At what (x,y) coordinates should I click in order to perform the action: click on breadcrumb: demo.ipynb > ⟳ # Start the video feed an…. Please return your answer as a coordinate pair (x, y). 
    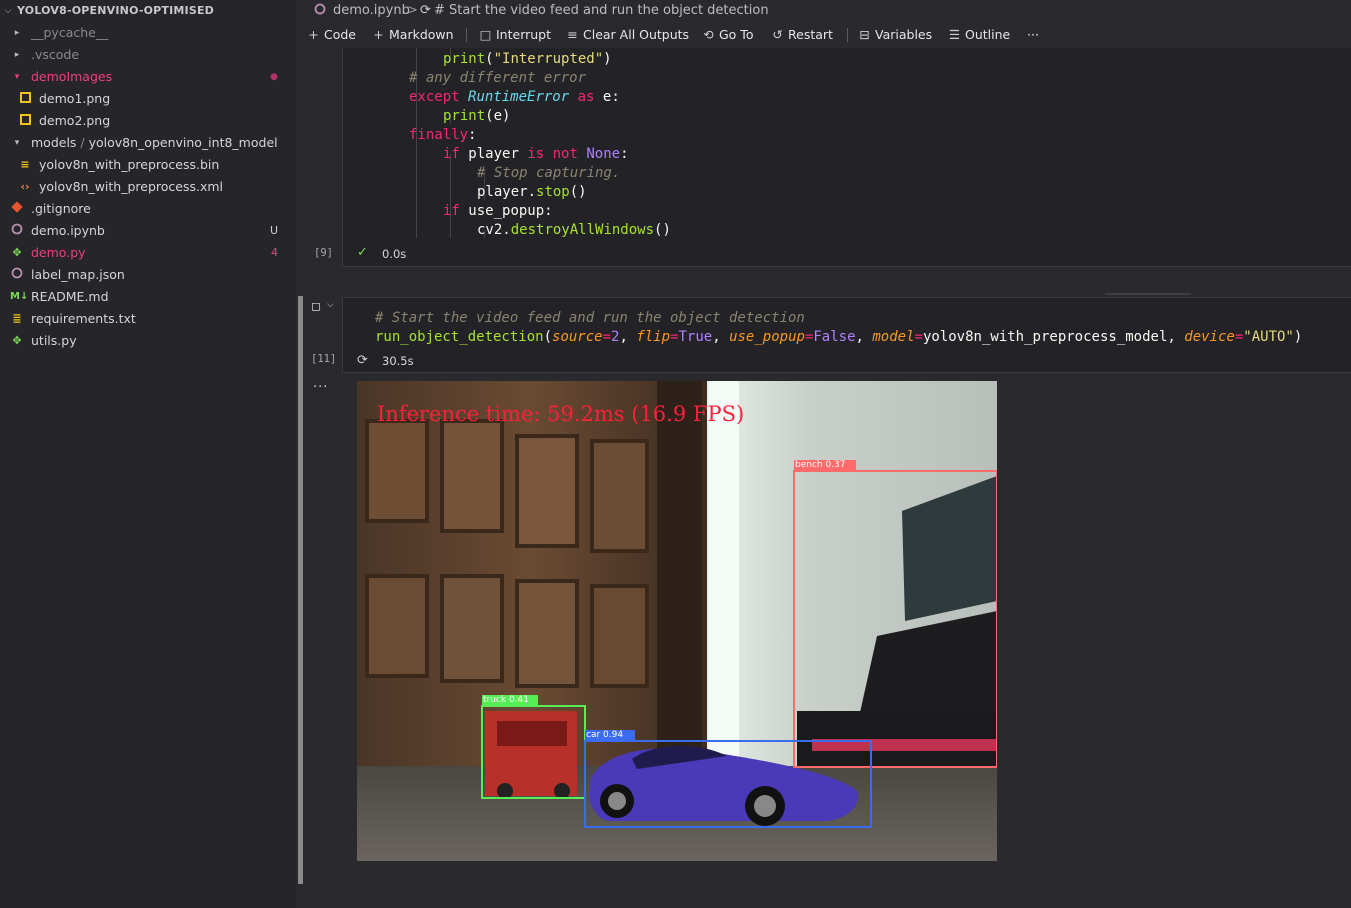
    Looking at the image, I should click on (823, 11).